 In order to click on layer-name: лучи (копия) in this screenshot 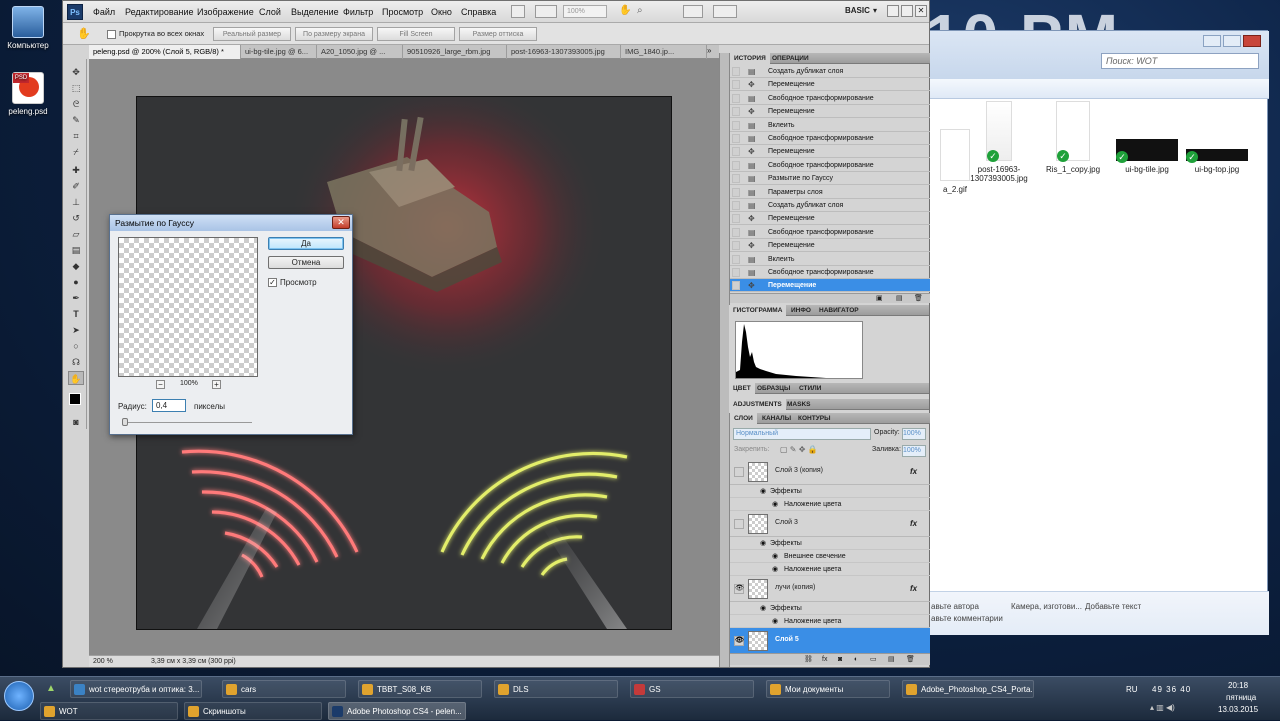, I will do `click(795, 587)`.